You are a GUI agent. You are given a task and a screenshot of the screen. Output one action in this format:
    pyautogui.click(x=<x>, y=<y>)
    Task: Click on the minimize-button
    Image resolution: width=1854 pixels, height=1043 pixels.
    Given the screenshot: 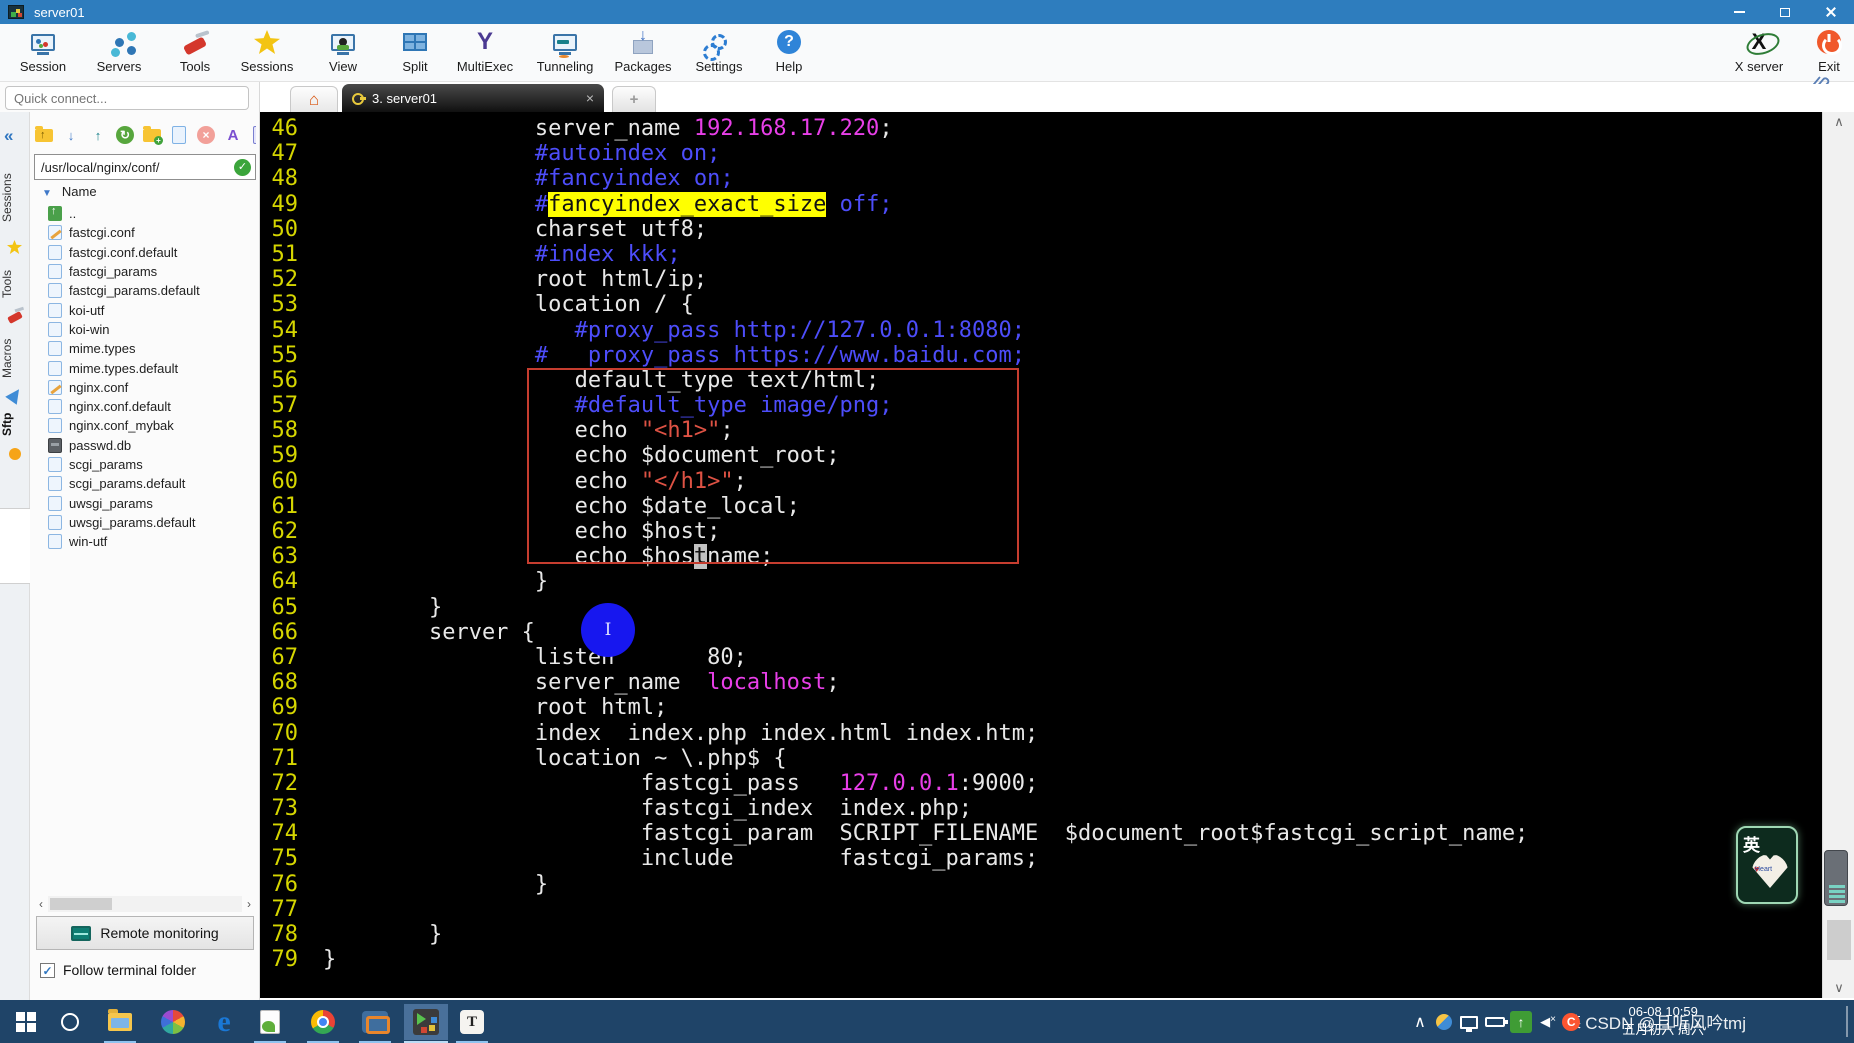 What is the action you would take?
    pyautogui.click(x=1739, y=12)
    